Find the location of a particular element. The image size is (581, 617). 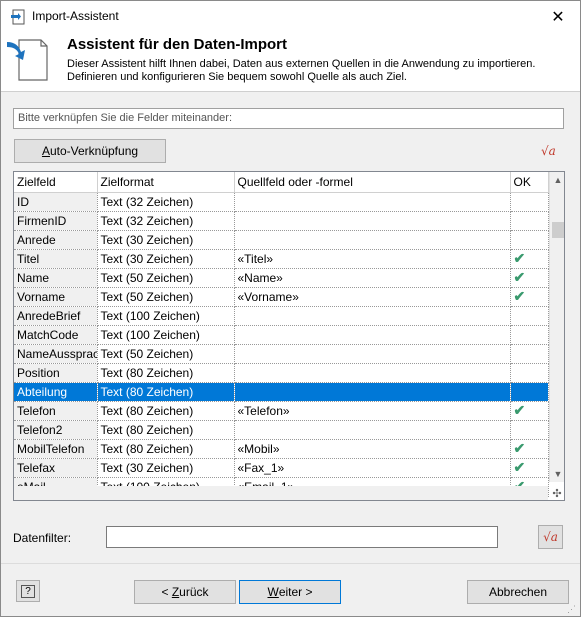

target-field-cell: MatchCode is located at coordinates (56, 335).